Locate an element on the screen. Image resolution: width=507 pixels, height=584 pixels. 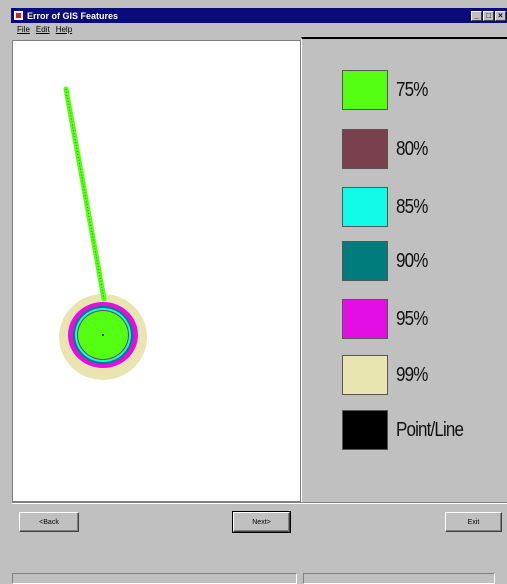
legend-label-85: 85% is located at coordinates (412, 206).